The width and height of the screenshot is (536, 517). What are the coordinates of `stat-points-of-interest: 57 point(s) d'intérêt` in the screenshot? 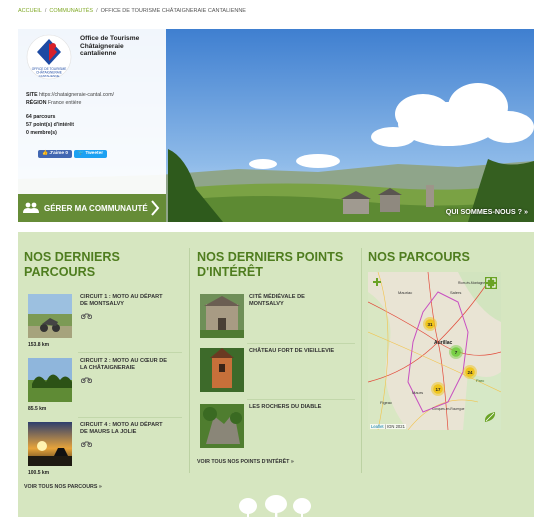 It's located at (50, 125).